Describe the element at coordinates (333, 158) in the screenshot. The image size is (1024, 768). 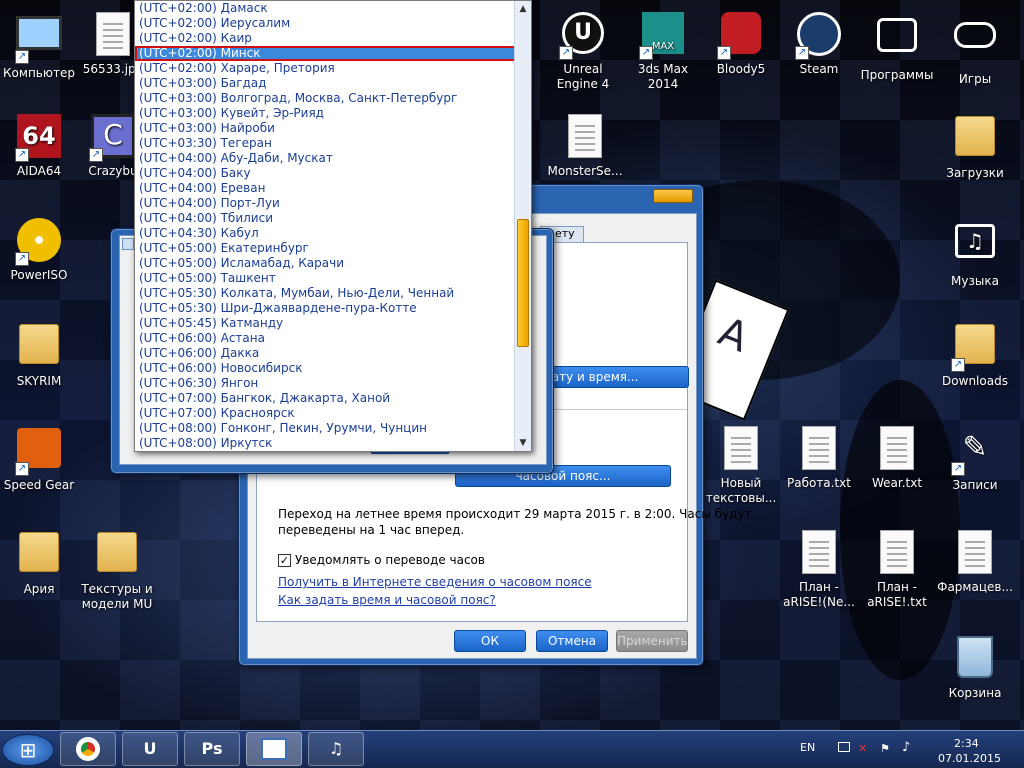
I see `timezone-option: (UTC+04:00) Абу-Даби, Мускат` at that location.